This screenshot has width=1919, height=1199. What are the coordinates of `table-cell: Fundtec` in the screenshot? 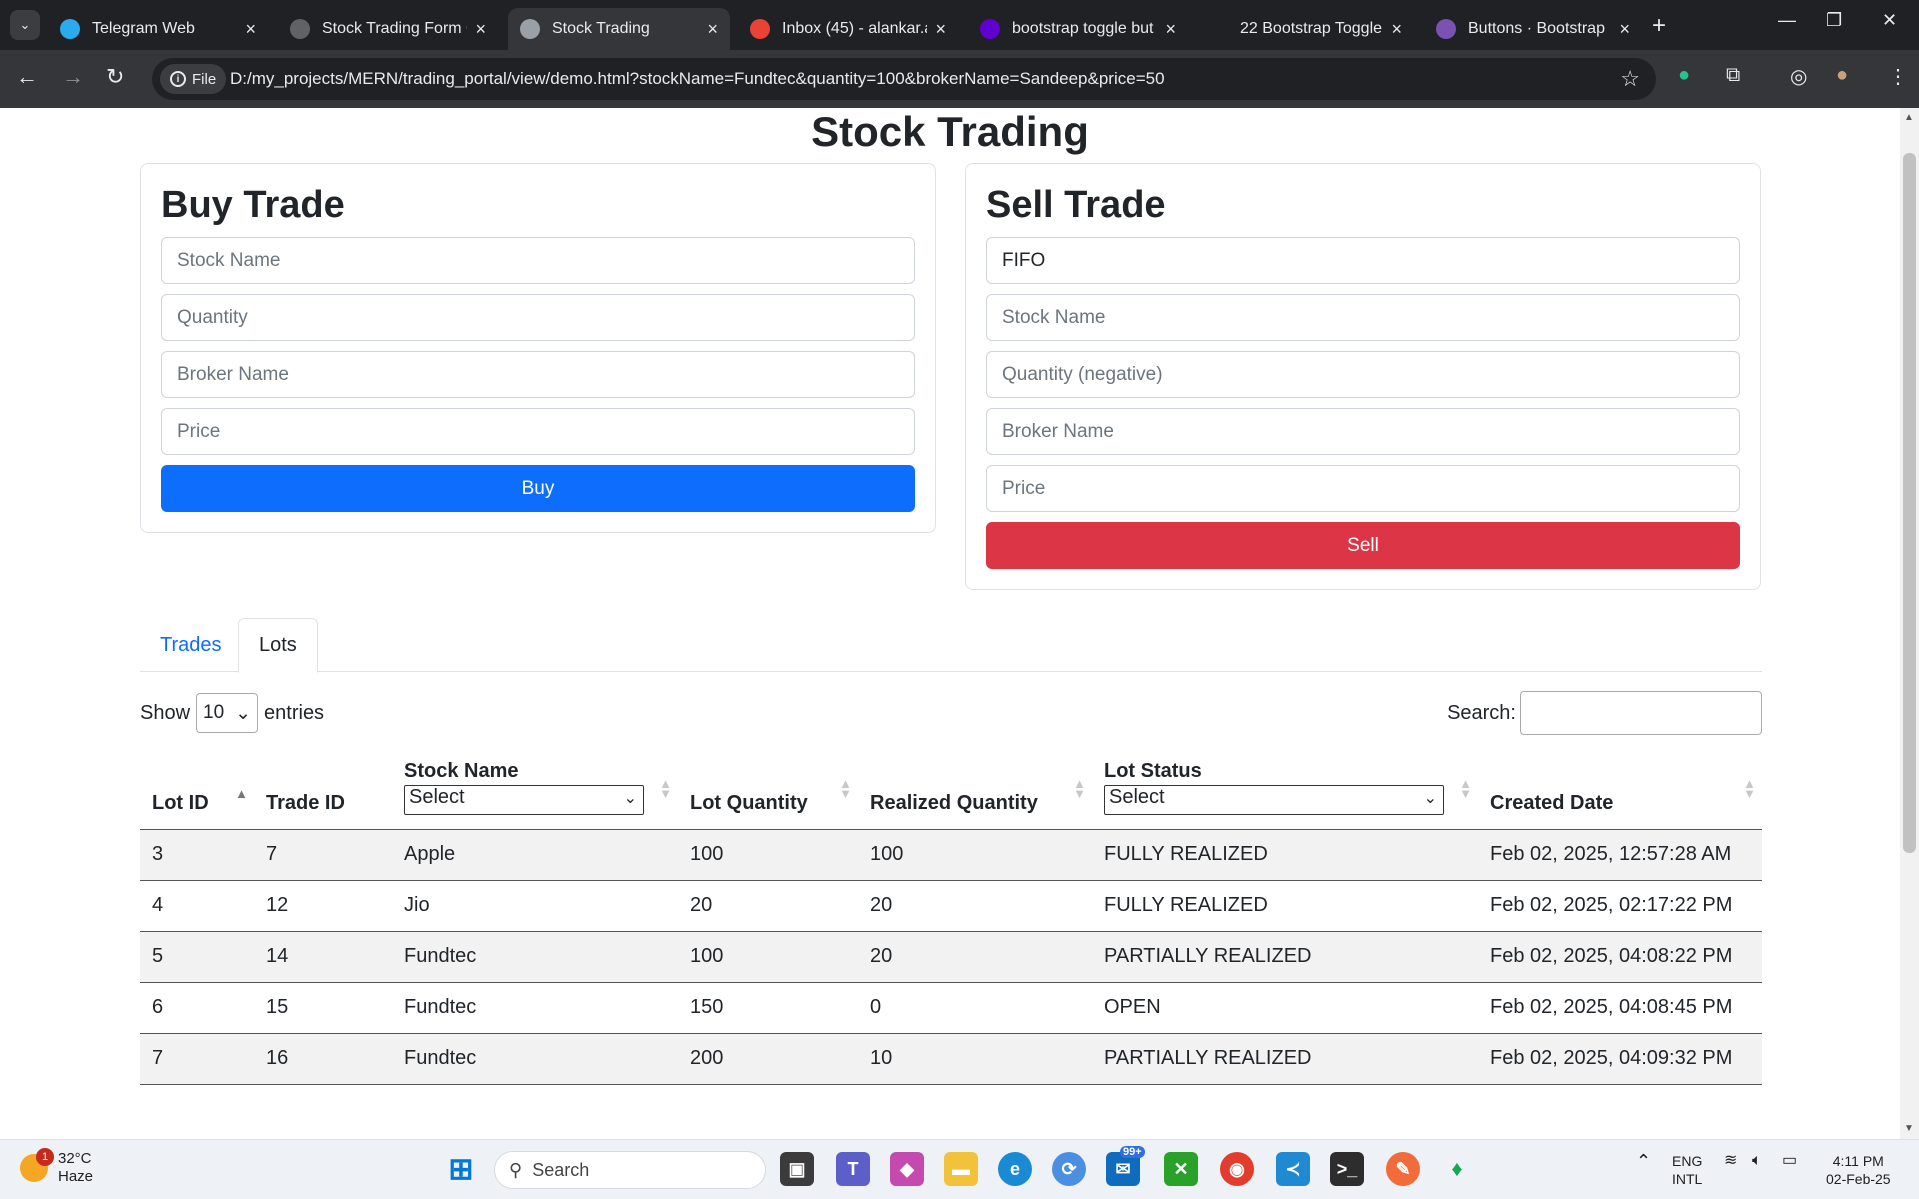 It's located at (535, 957).